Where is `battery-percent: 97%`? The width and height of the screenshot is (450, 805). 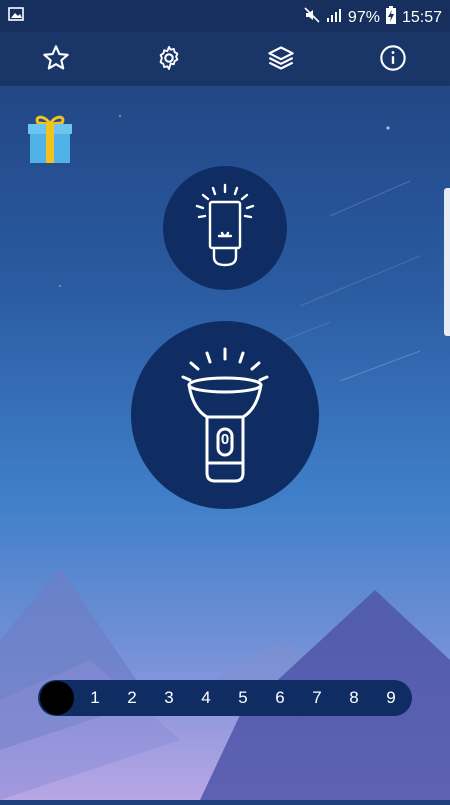 battery-percent: 97% is located at coordinates (363, 17).